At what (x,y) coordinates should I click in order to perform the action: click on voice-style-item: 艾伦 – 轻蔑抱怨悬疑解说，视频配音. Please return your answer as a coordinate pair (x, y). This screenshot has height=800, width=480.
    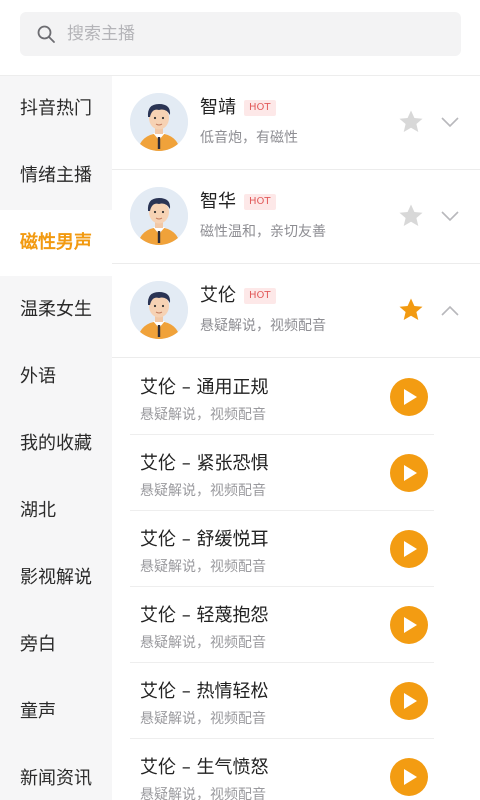
    Looking at the image, I should click on (282, 625).